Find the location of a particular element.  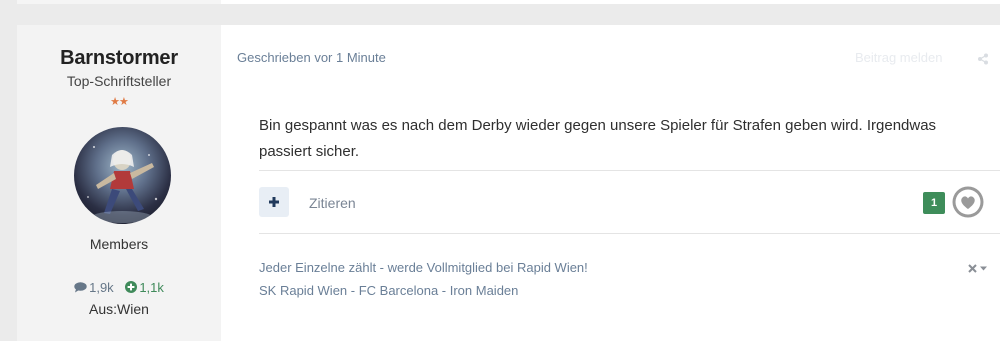

signature-controls is located at coordinates (979, 270).